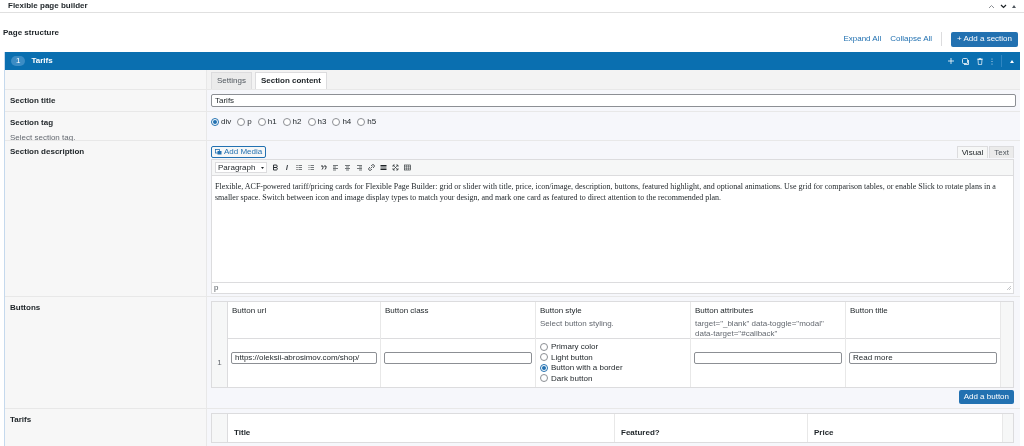  What do you see at coordinates (577, 324) in the screenshot?
I see `column-hint: Select button styling.` at bounding box center [577, 324].